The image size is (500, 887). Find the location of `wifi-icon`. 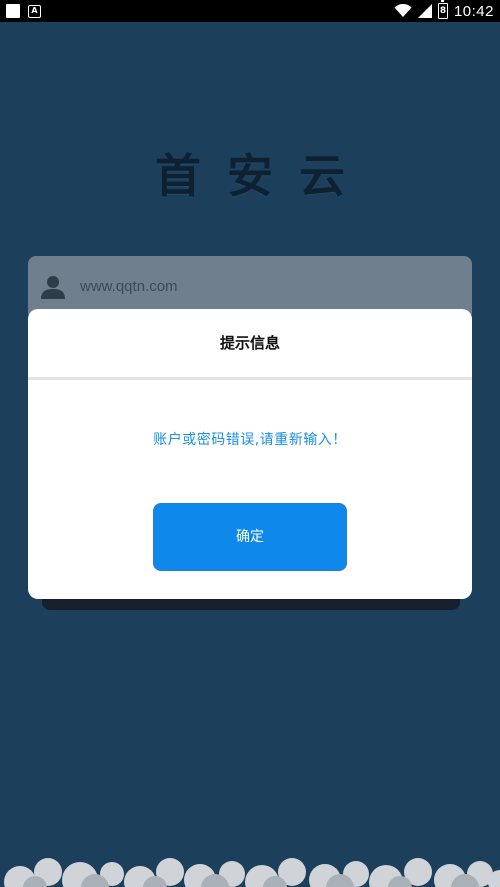

wifi-icon is located at coordinates (403, 10).